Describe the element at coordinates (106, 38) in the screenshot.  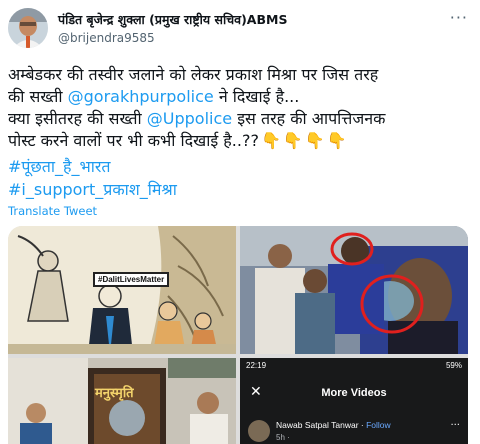
I see `author-handle: @brijendra9585` at that location.